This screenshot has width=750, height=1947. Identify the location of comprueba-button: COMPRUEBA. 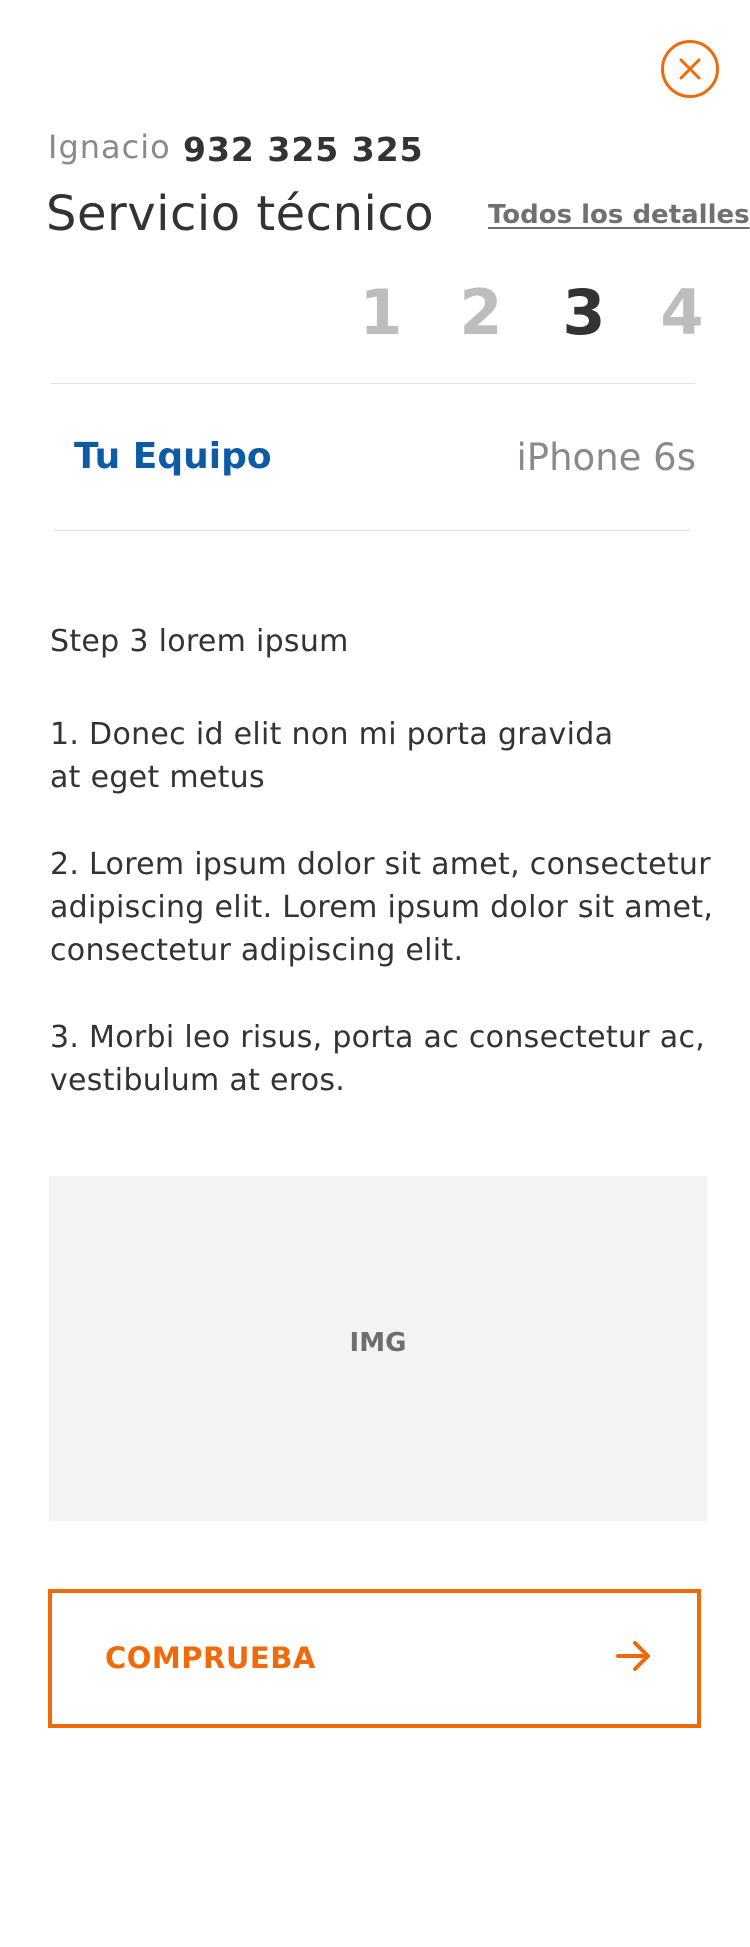
(374, 1658).